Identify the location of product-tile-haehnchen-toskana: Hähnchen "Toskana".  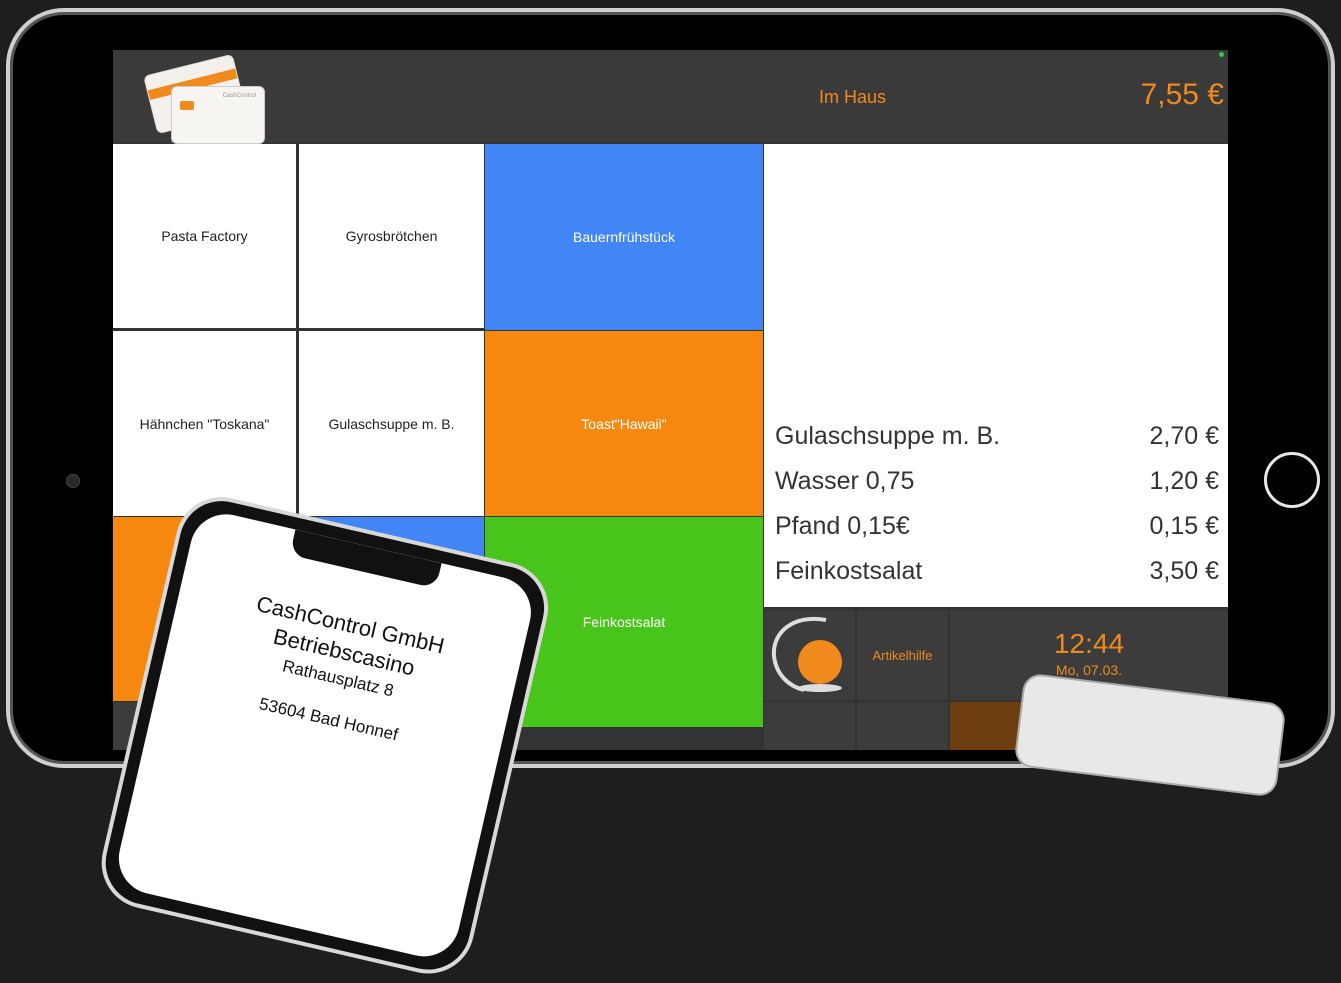
(205, 423).